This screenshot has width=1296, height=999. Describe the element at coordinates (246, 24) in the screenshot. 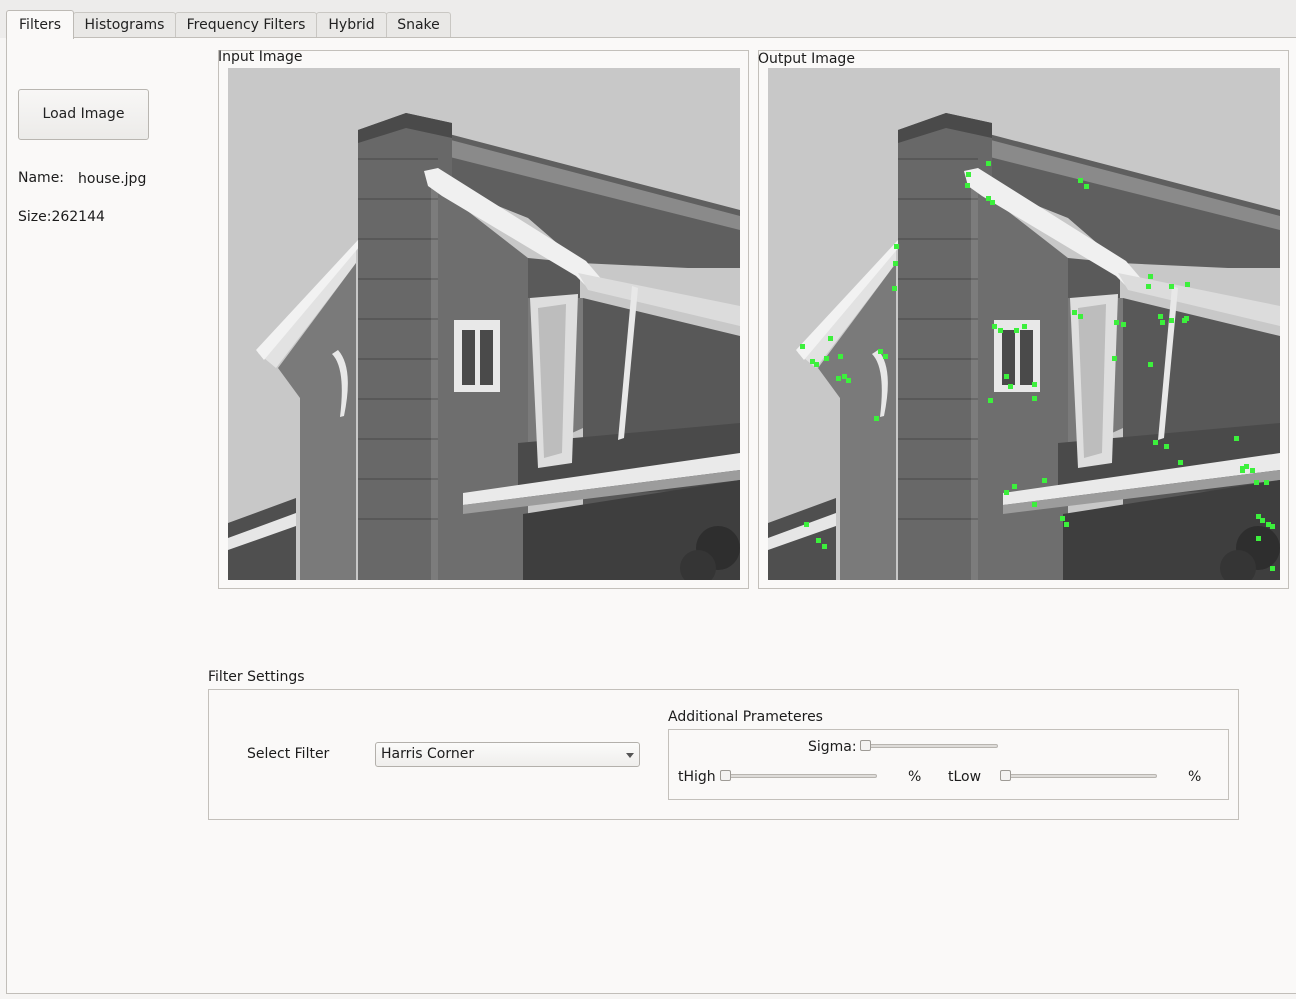

I see `tab-frequency-filters: Frequency Filters` at that location.